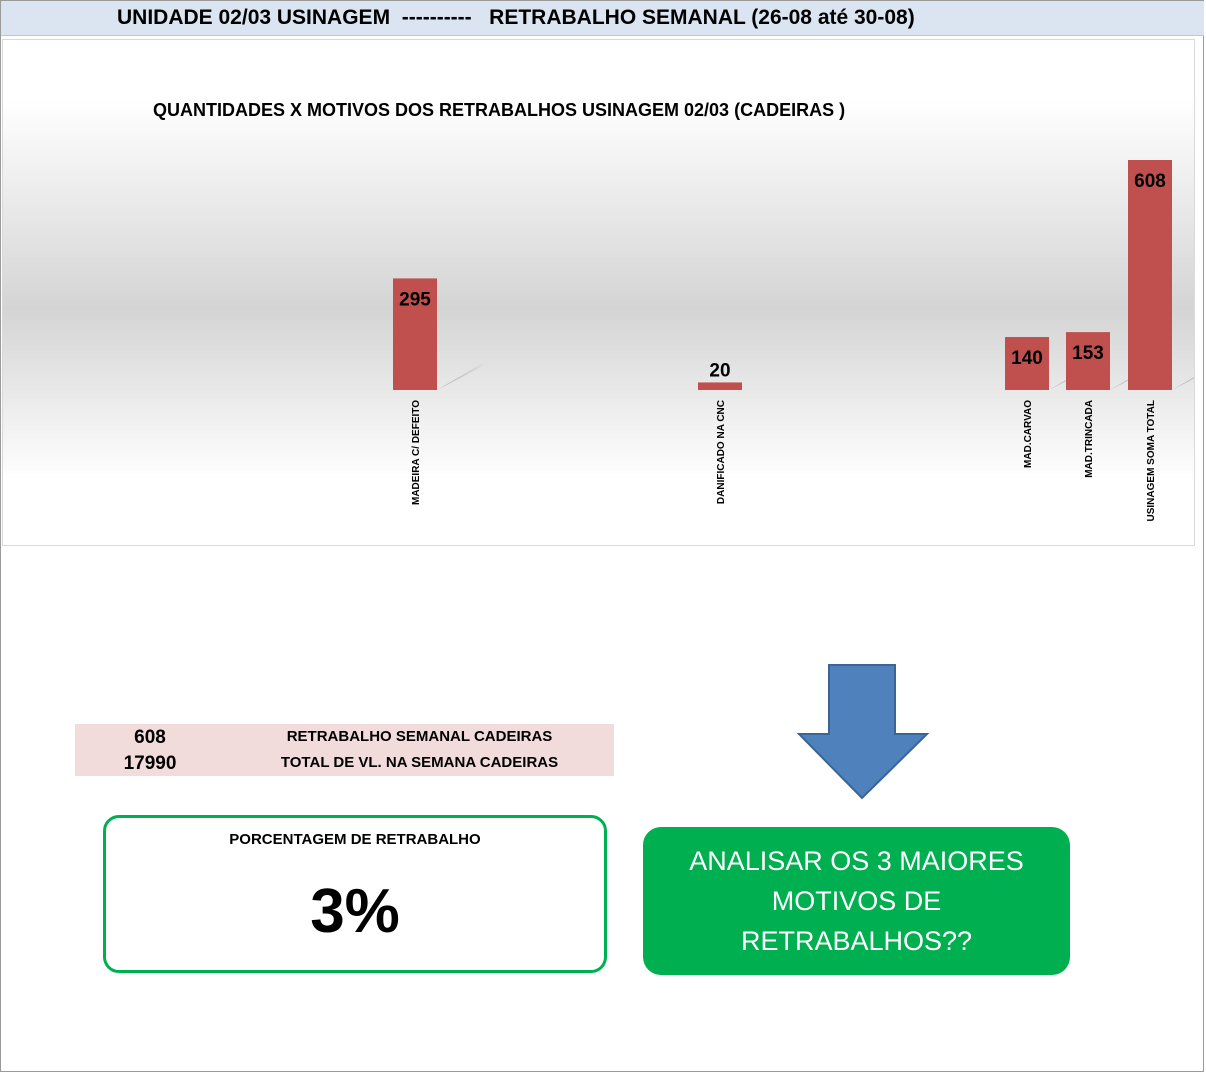 Image resolution: width=1206 pixels, height=1074 pixels. Describe the element at coordinates (415, 299) in the screenshot. I see `data-label: 295` at that location.